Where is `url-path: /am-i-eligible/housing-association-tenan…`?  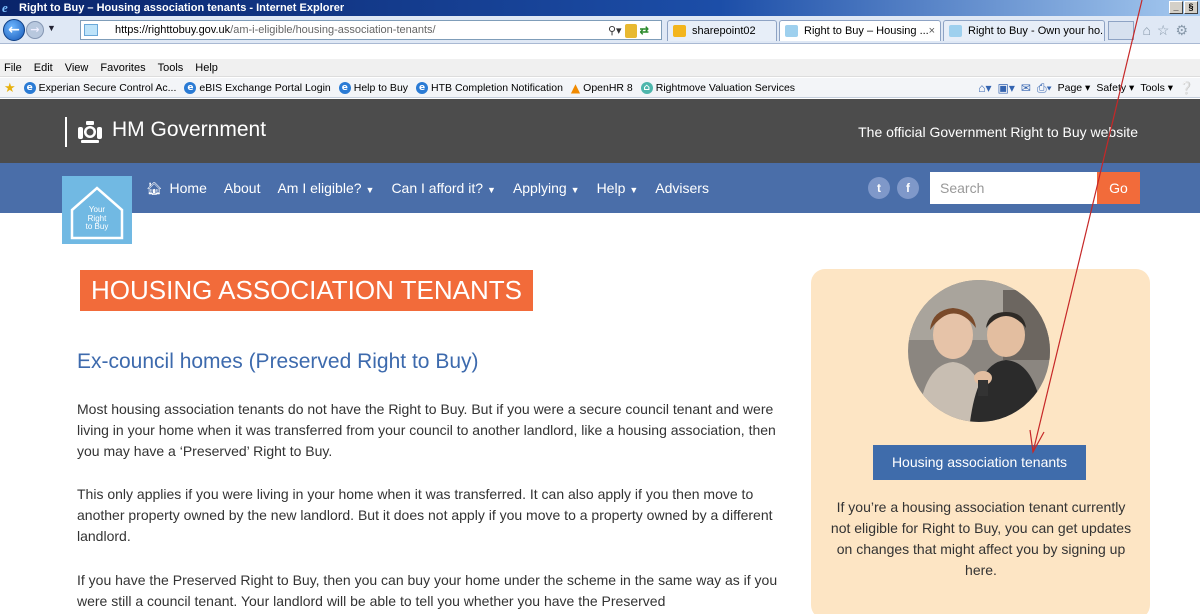 url-path: /am-i-eligible/housing-association-tenan… is located at coordinates (333, 30).